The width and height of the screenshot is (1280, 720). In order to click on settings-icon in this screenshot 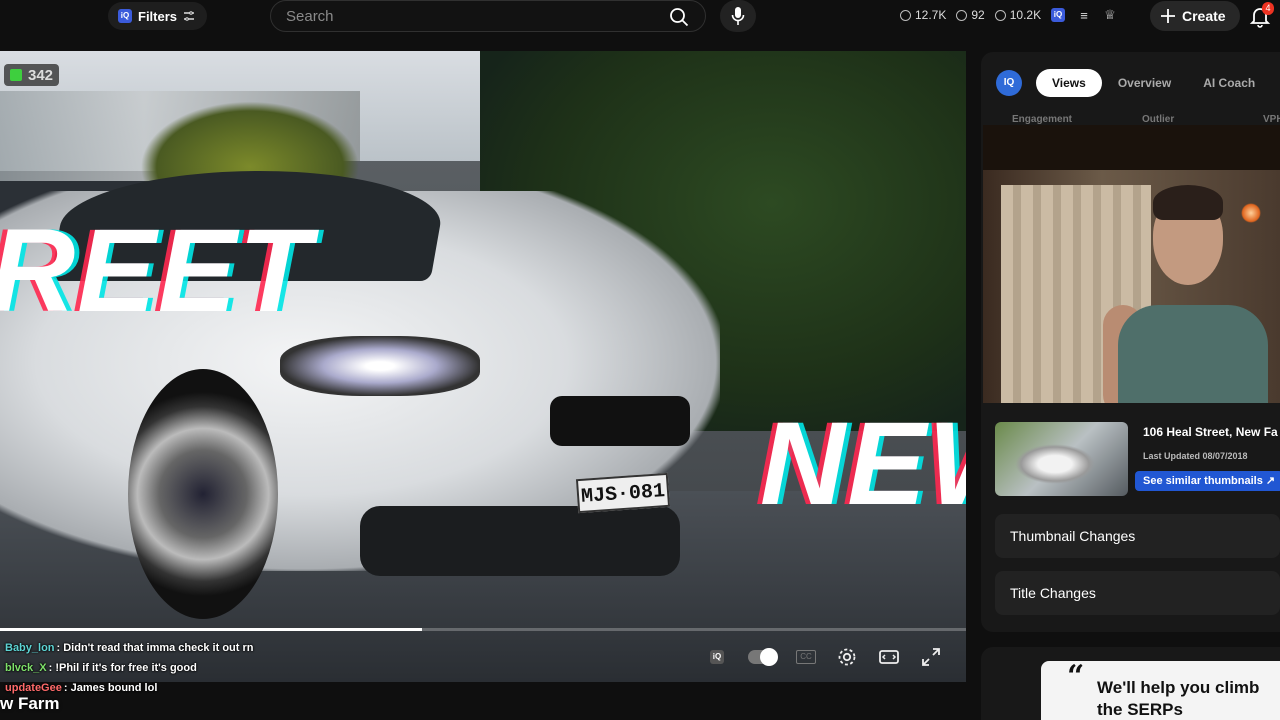, I will do `click(847, 657)`.